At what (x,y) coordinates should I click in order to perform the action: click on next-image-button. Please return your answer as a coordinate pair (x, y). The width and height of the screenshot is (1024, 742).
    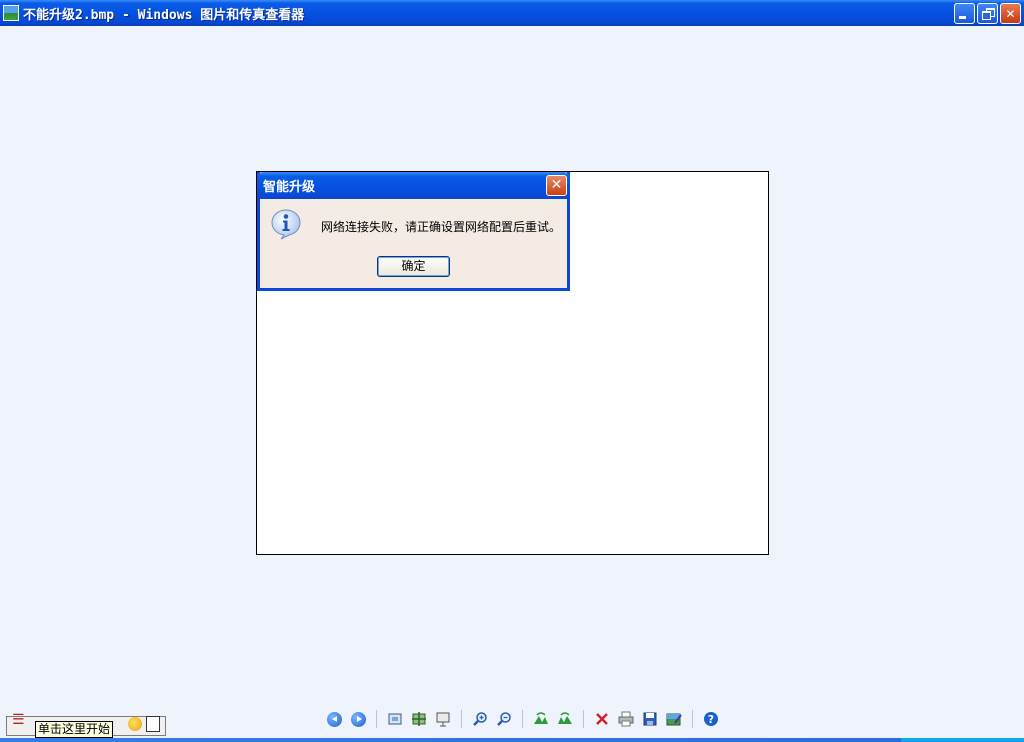
    Looking at the image, I should click on (358, 719).